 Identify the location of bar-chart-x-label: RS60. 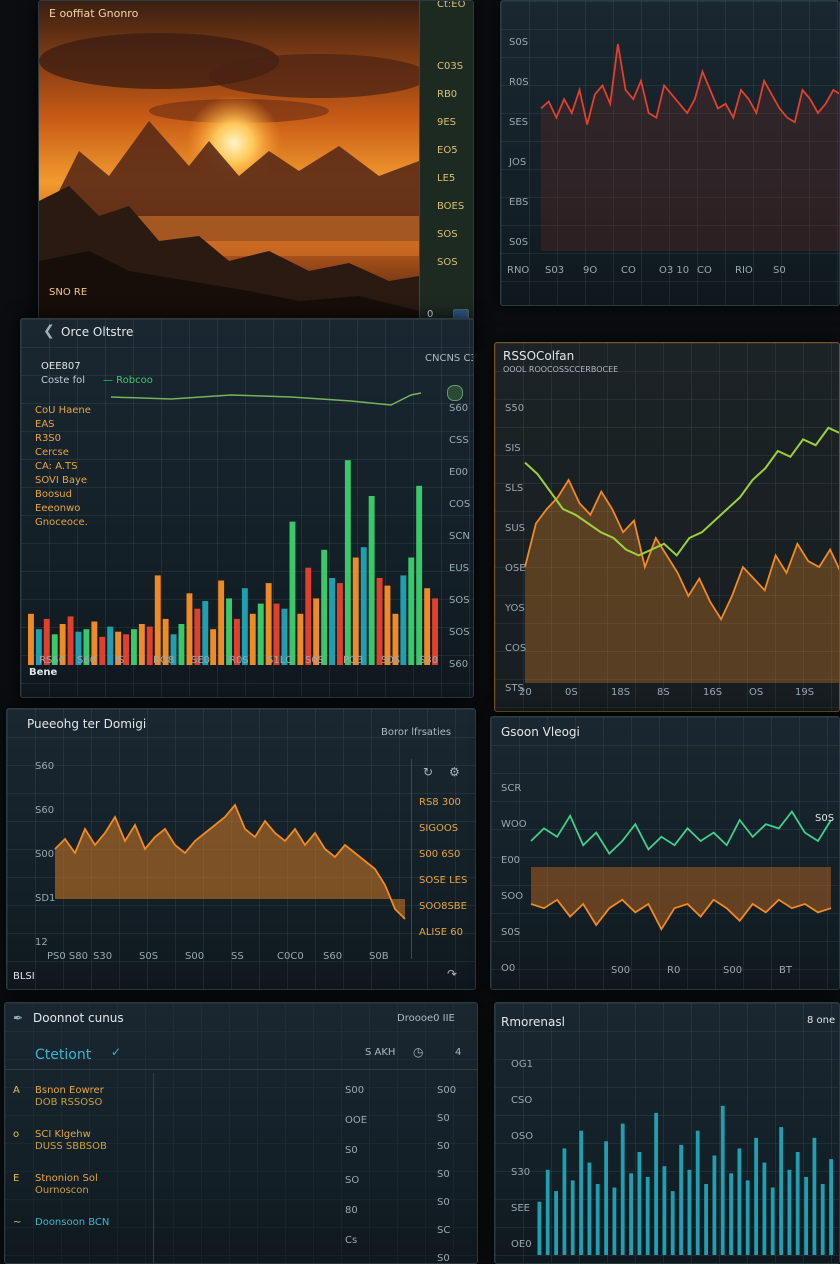
(52, 660).